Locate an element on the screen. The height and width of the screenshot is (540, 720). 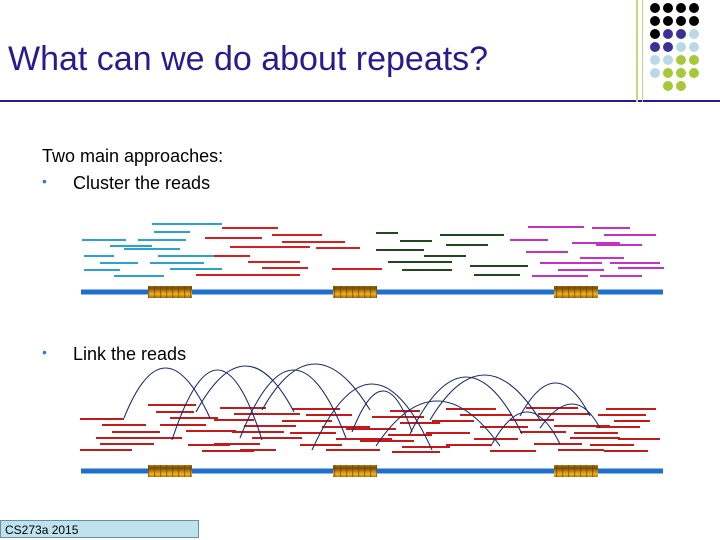
cluster-genome-group is located at coordinates (372, 292).